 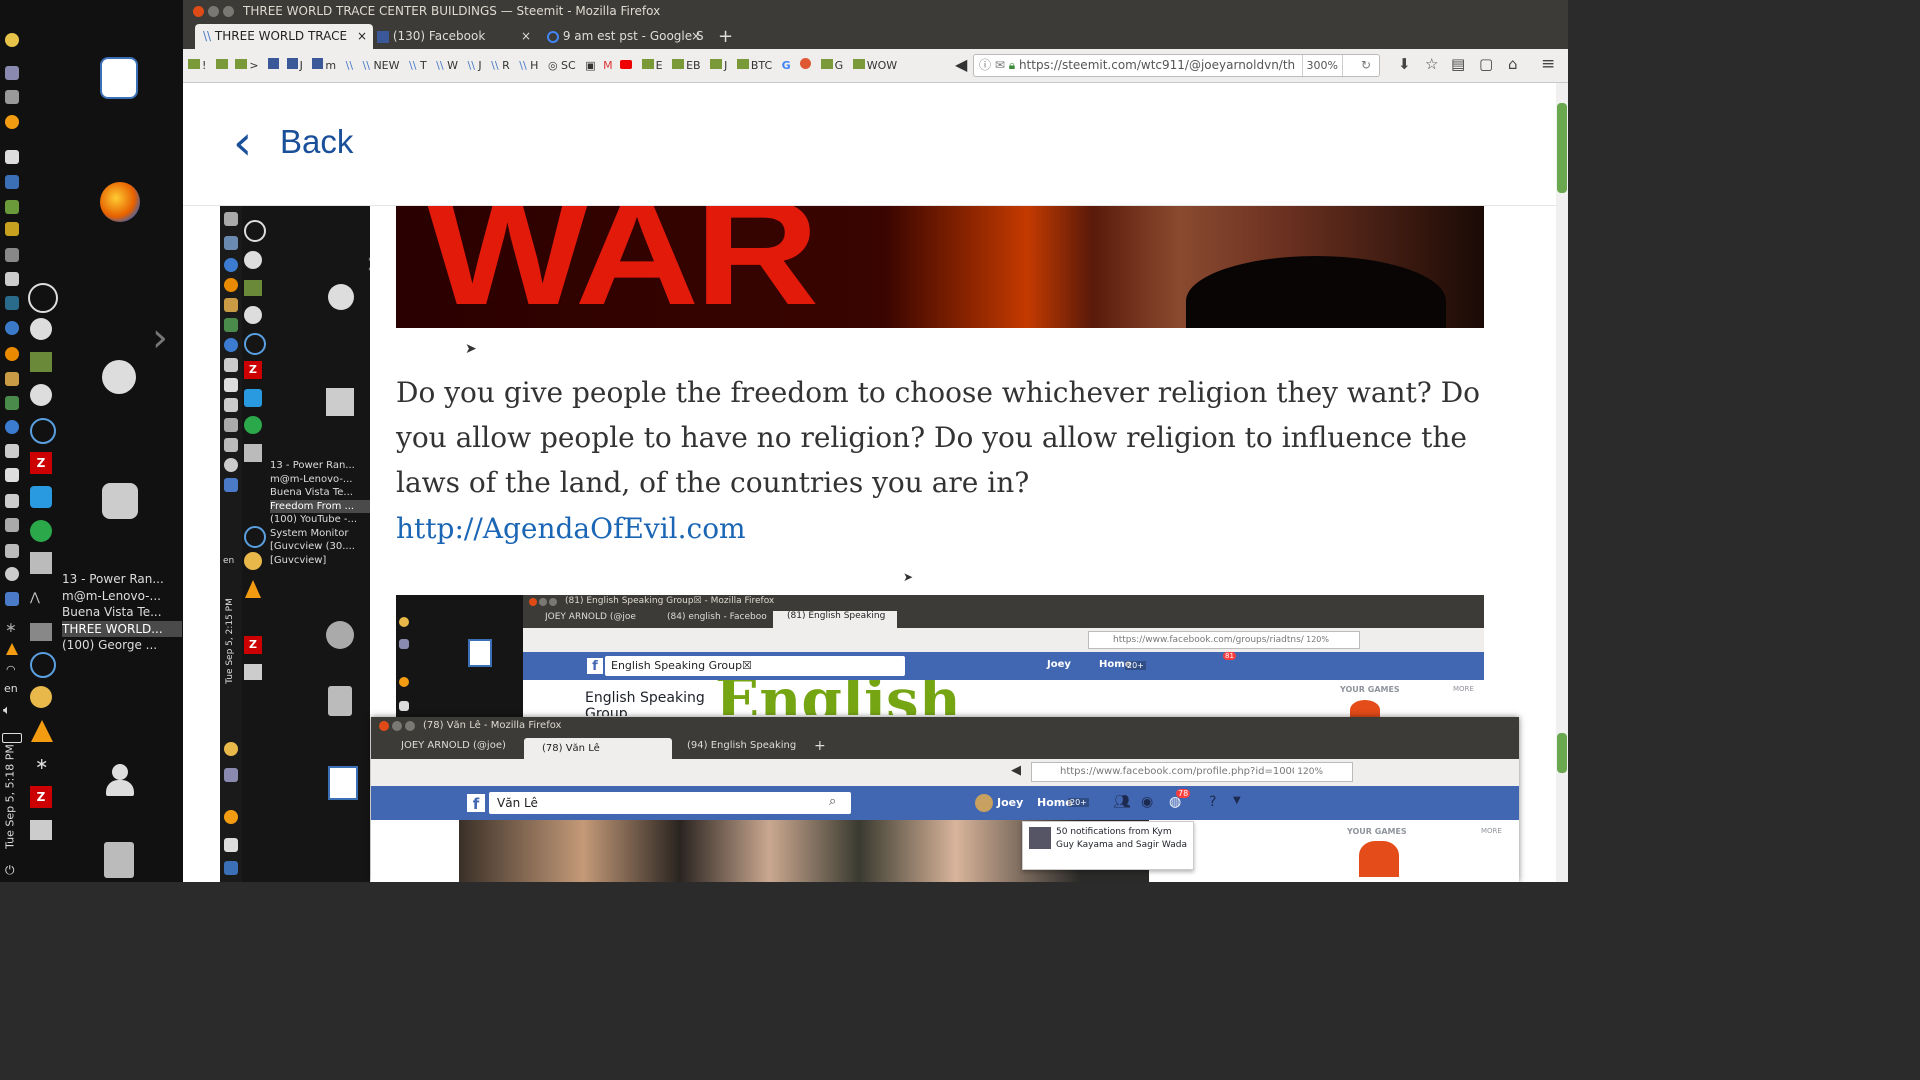 I want to click on new-tab-button: +, so click(x=728, y=36).